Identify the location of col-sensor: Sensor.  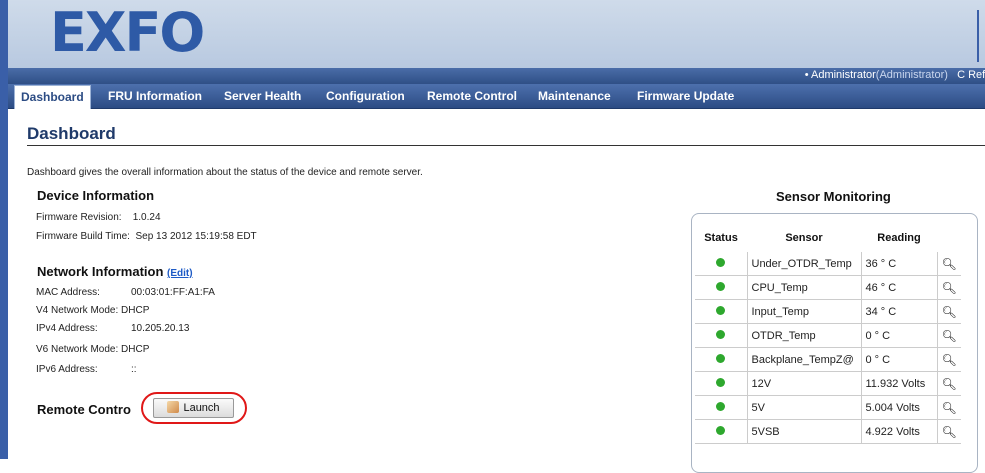
(804, 238).